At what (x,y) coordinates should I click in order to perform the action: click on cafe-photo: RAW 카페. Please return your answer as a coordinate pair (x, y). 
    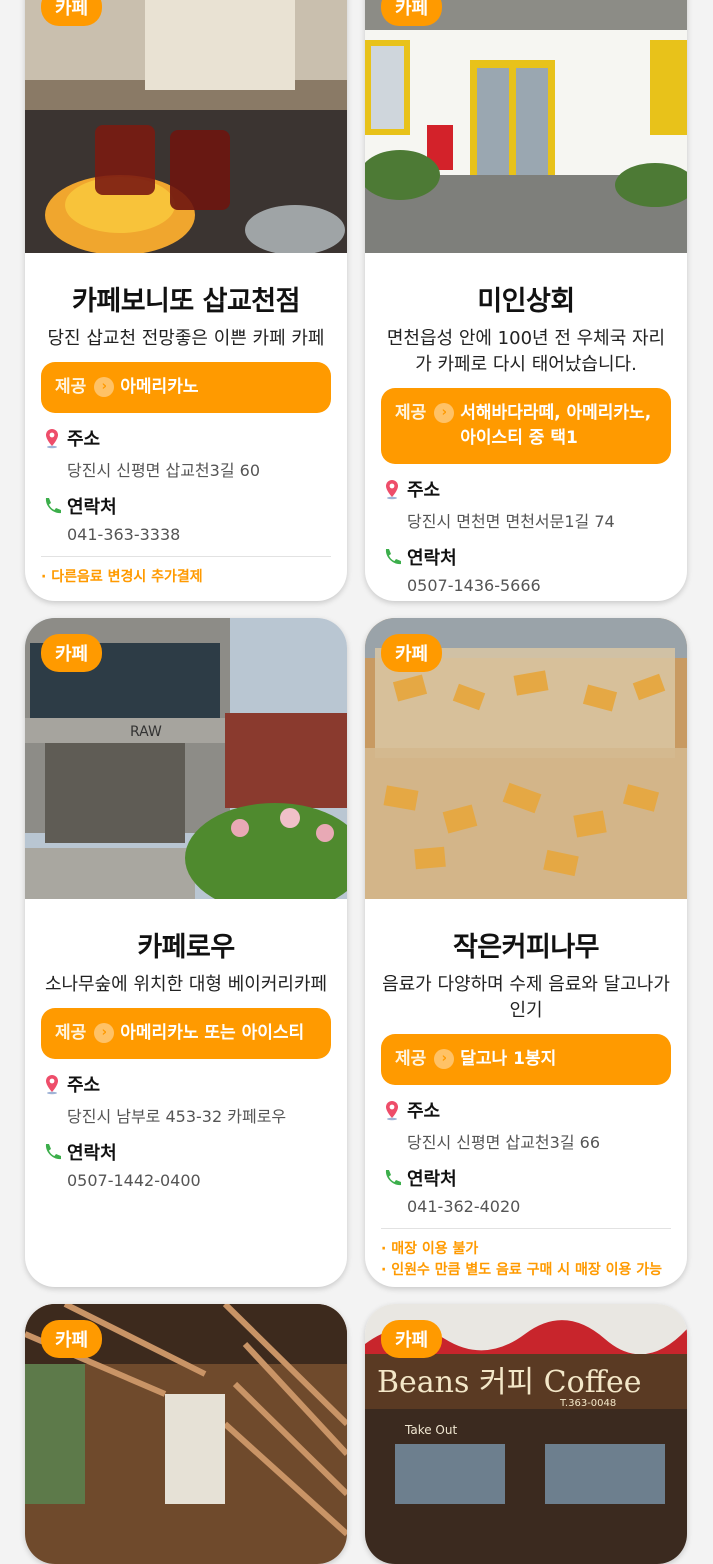
    Looking at the image, I should click on (186, 758).